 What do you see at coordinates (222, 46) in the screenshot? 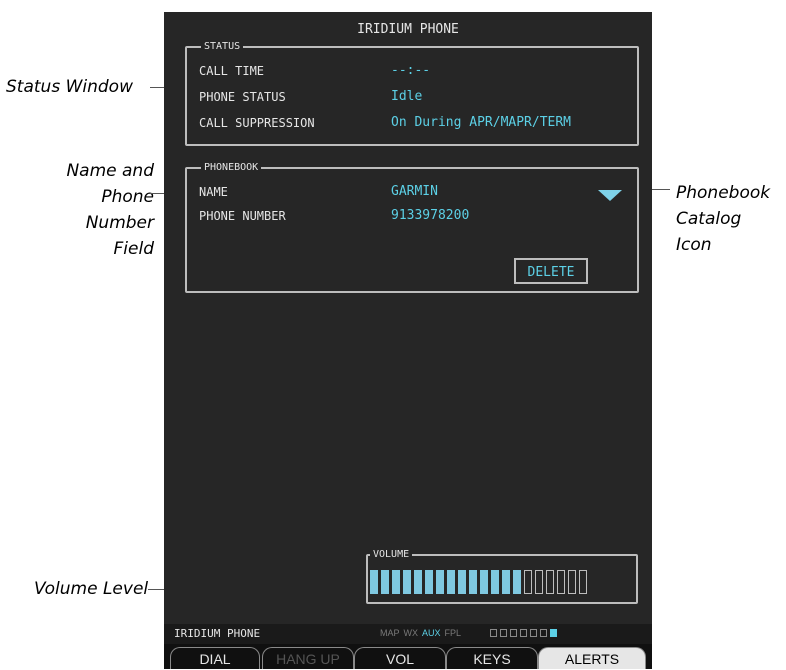
I see `status-title: STATUS` at bounding box center [222, 46].